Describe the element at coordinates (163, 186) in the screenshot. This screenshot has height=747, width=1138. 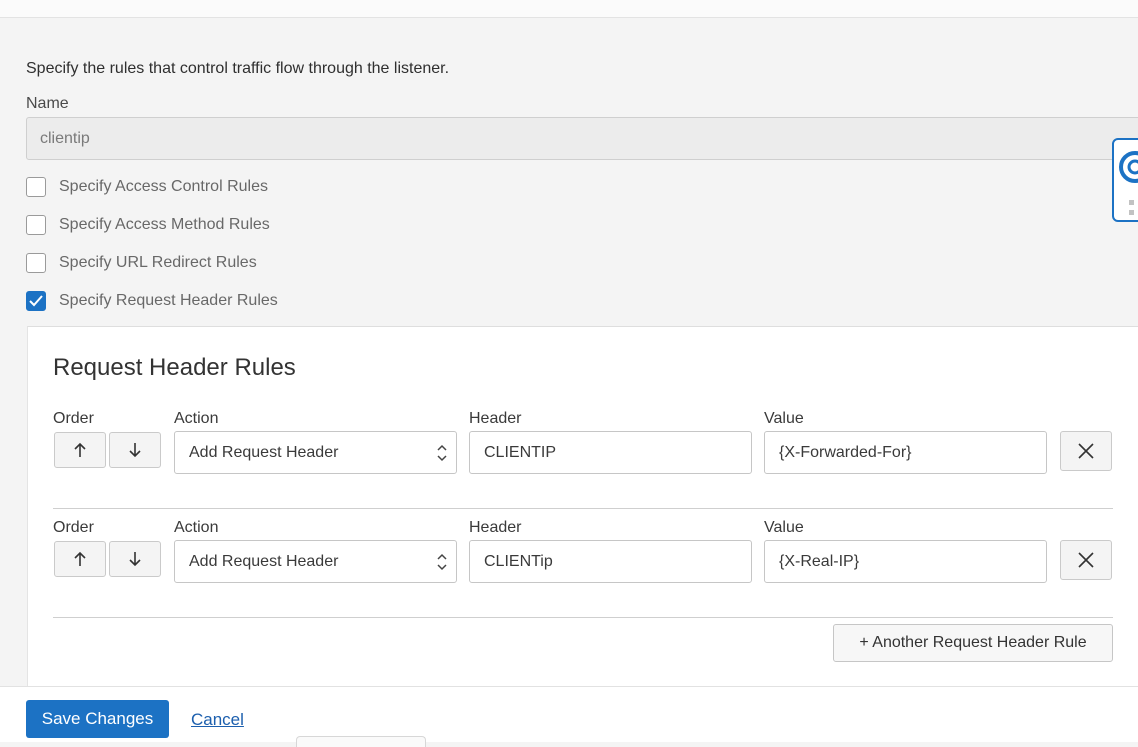
I see `access-control-rules-label: Specify Access Control Rules` at that location.